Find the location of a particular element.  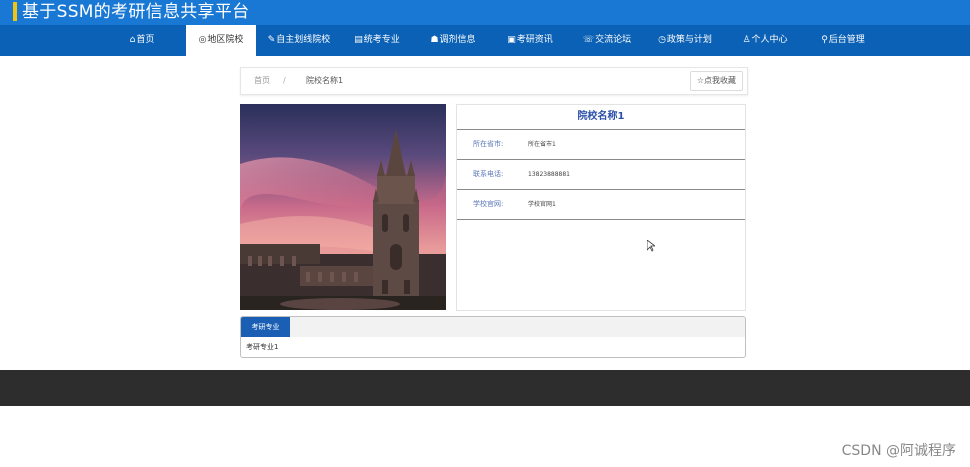

favorite-button: ☆点我收藏 is located at coordinates (716, 81).